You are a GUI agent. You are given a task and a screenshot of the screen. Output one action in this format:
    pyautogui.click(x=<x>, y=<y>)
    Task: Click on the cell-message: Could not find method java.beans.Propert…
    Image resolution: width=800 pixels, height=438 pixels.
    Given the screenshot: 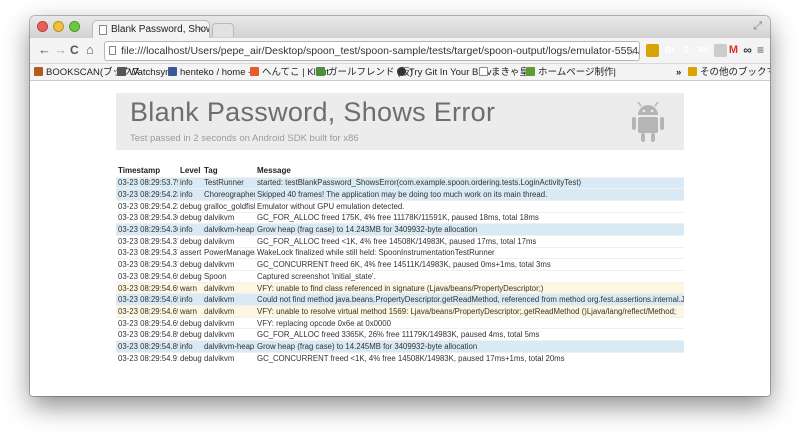 What is the action you would take?
    pyautogui.click(x=469, y=299)
    